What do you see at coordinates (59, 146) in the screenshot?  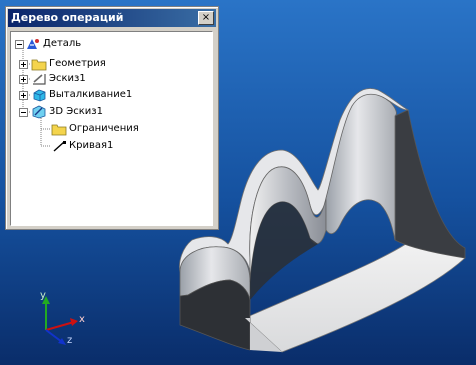 I see `curve-icon` at bounding box center [59, 146].